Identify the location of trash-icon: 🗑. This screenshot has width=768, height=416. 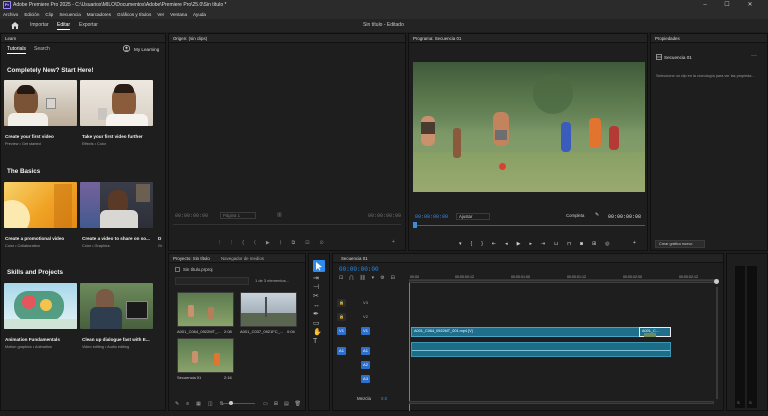
(298, 404).